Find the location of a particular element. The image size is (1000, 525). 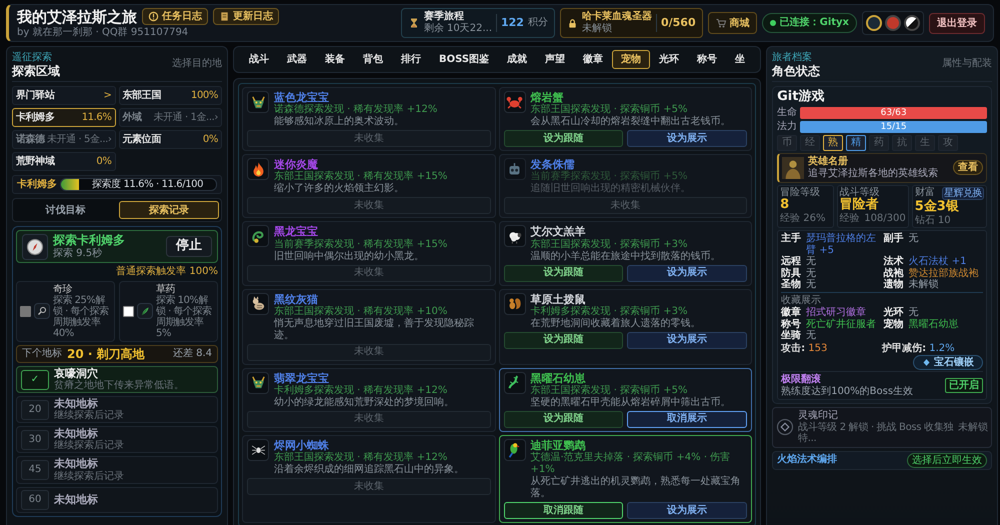

slot-label: 宠物 is located at coordinates (894, 324).